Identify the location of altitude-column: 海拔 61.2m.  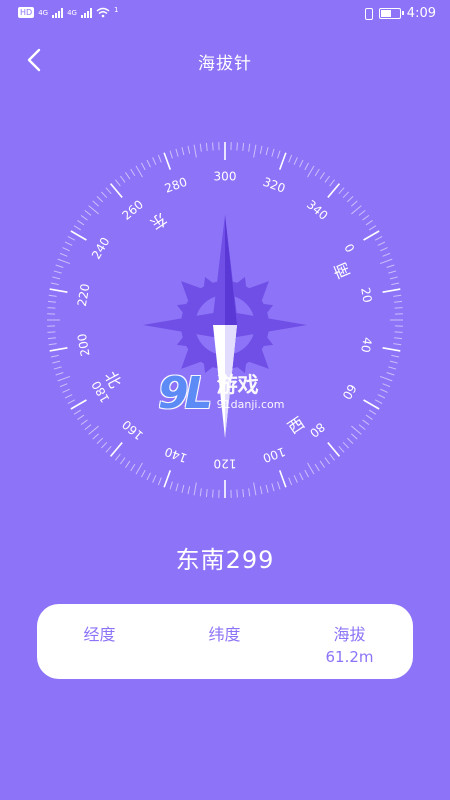
(349, 641).